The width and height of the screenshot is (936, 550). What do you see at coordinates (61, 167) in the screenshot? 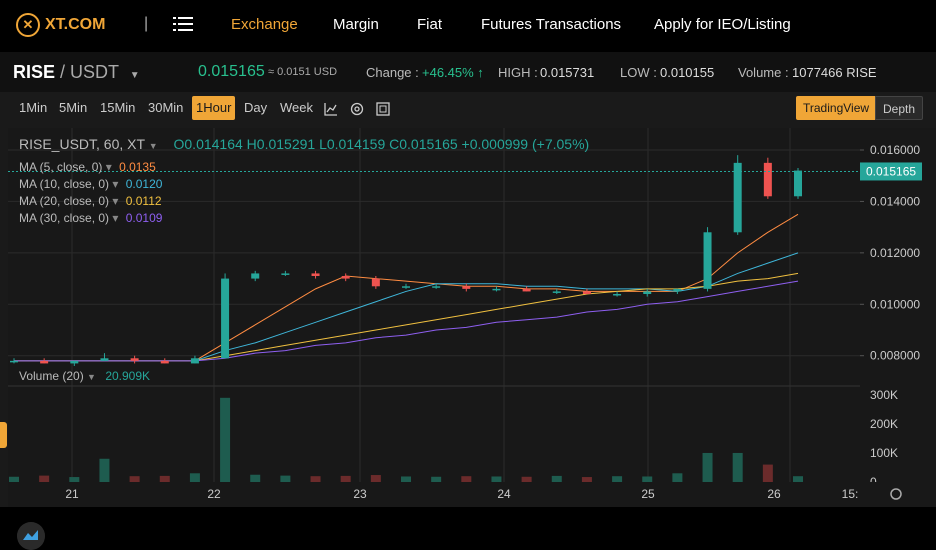
I see `ma-legend-label: MA (5, close, 0)` at bounding box center [61, 167].